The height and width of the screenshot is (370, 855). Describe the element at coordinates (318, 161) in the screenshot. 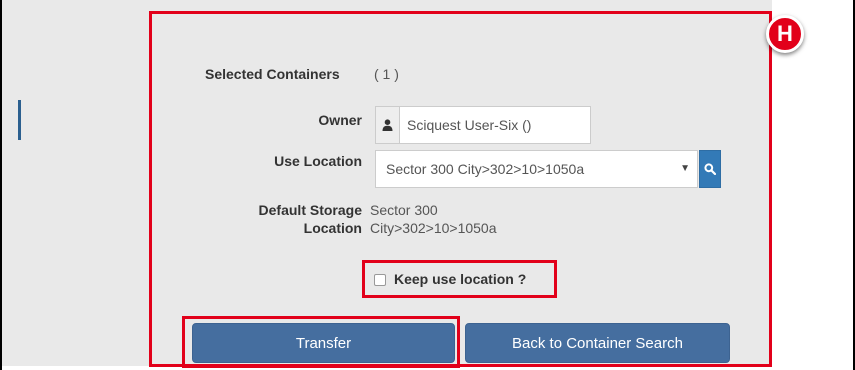

I see `use-location-label: Use Location` at that location.